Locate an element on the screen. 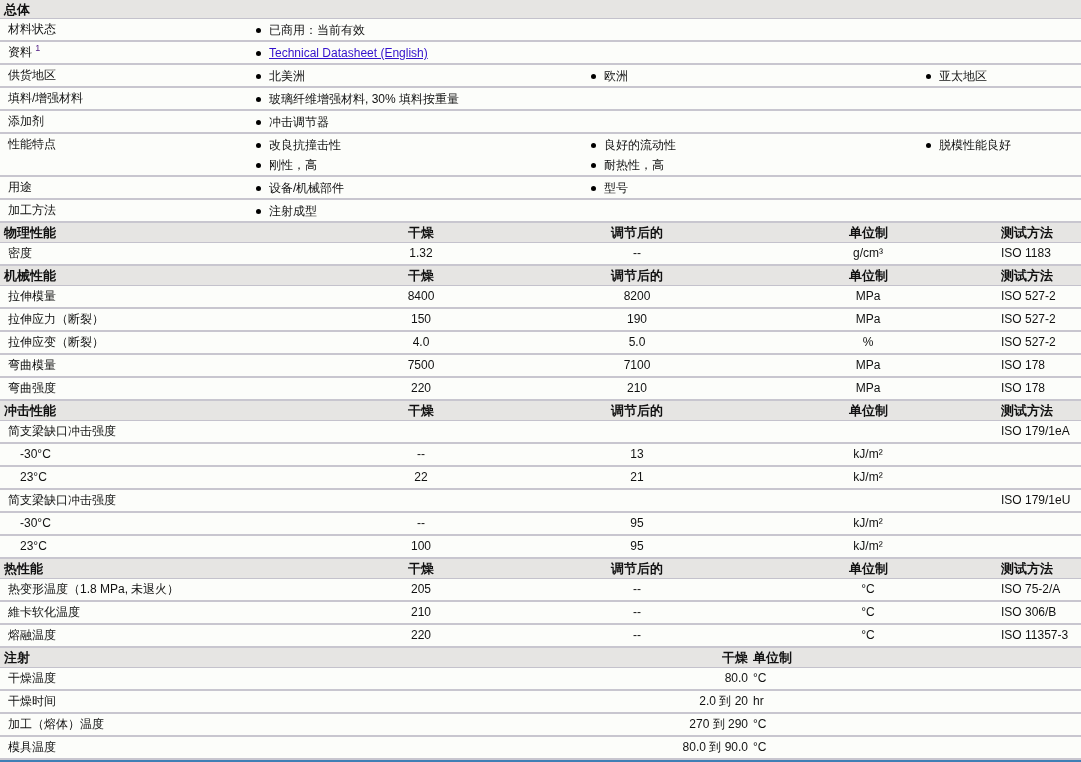  table-cell: 8200 is located at coordinates (637, 296).